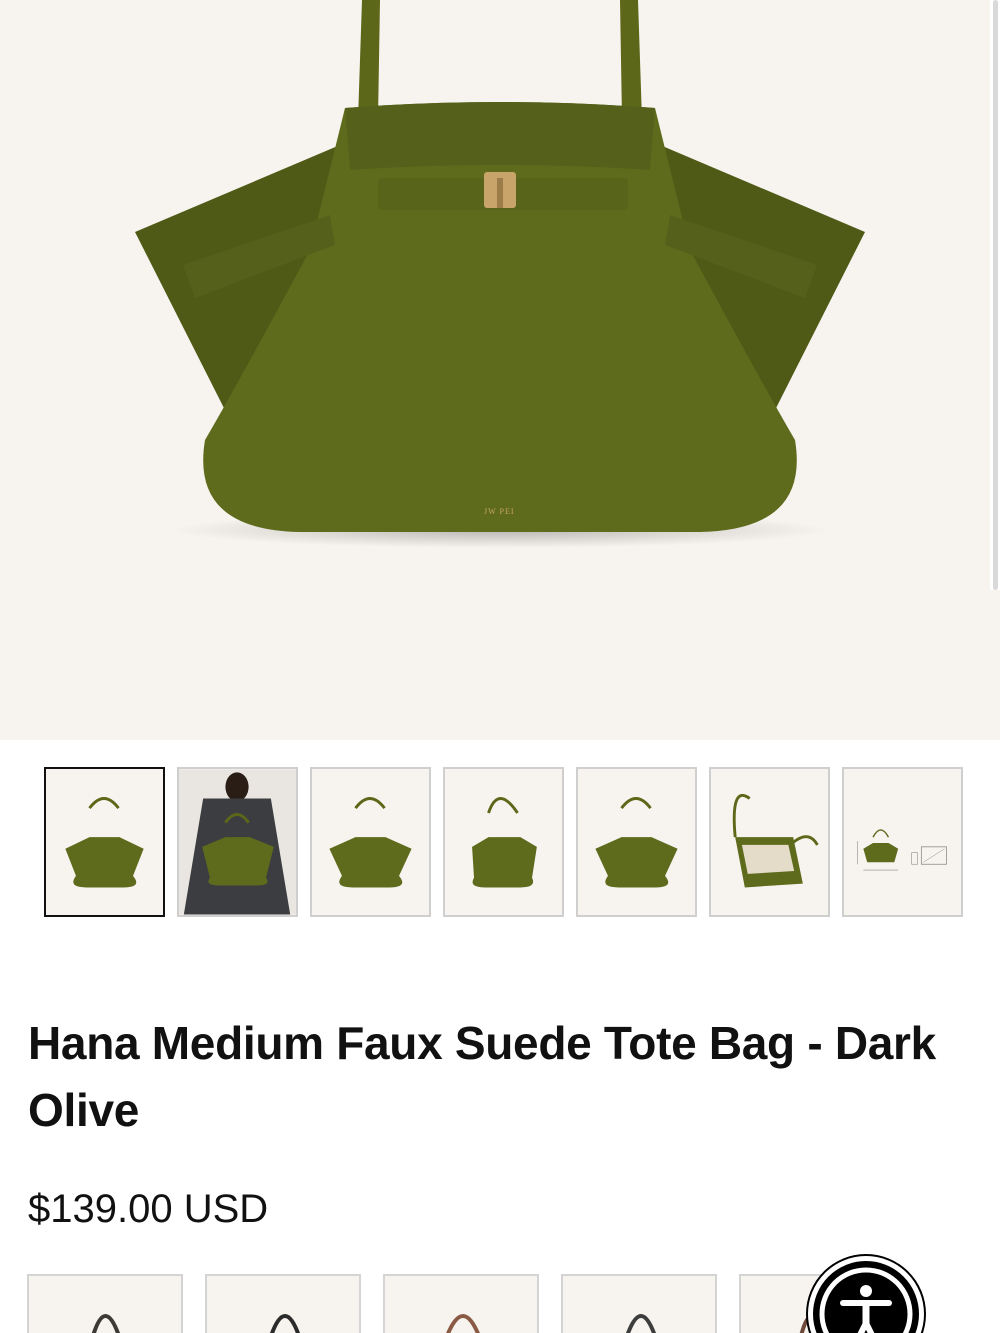  I want to click on page-scrollbar, so click(995, 295).